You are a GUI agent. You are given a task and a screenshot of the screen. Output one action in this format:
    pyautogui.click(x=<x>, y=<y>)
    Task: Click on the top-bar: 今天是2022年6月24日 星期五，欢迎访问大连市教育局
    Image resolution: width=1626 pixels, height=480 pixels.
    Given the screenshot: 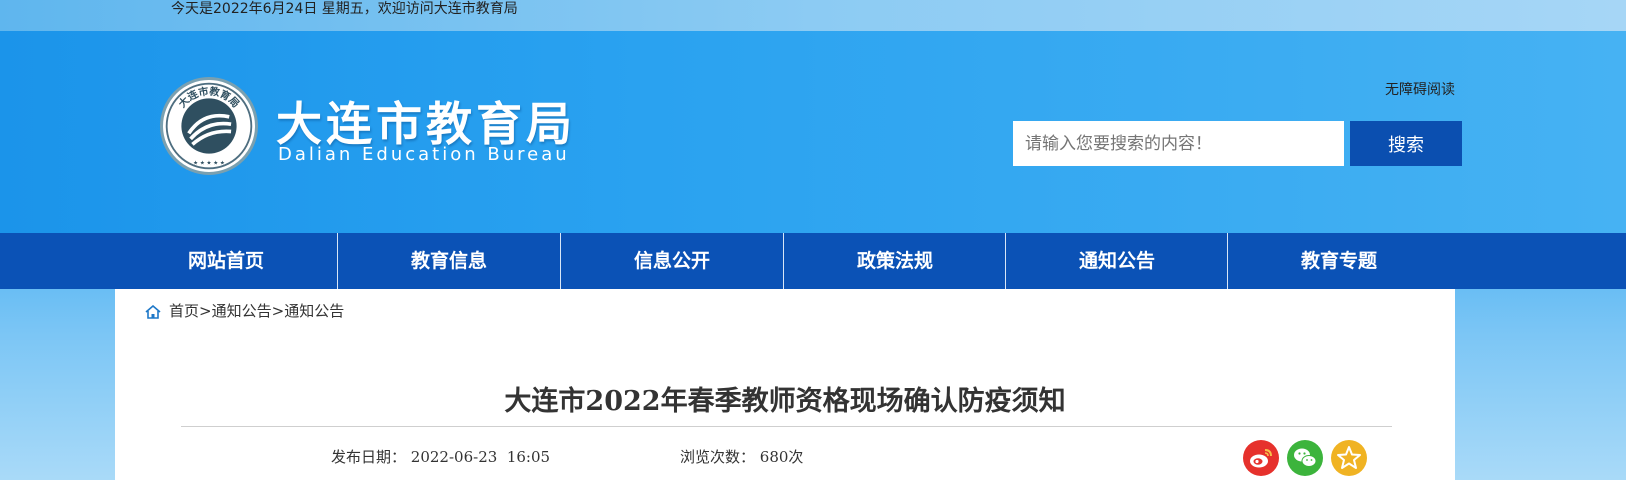 What is the action you would take?
    pyautogui.click(x=813, y=15)
    